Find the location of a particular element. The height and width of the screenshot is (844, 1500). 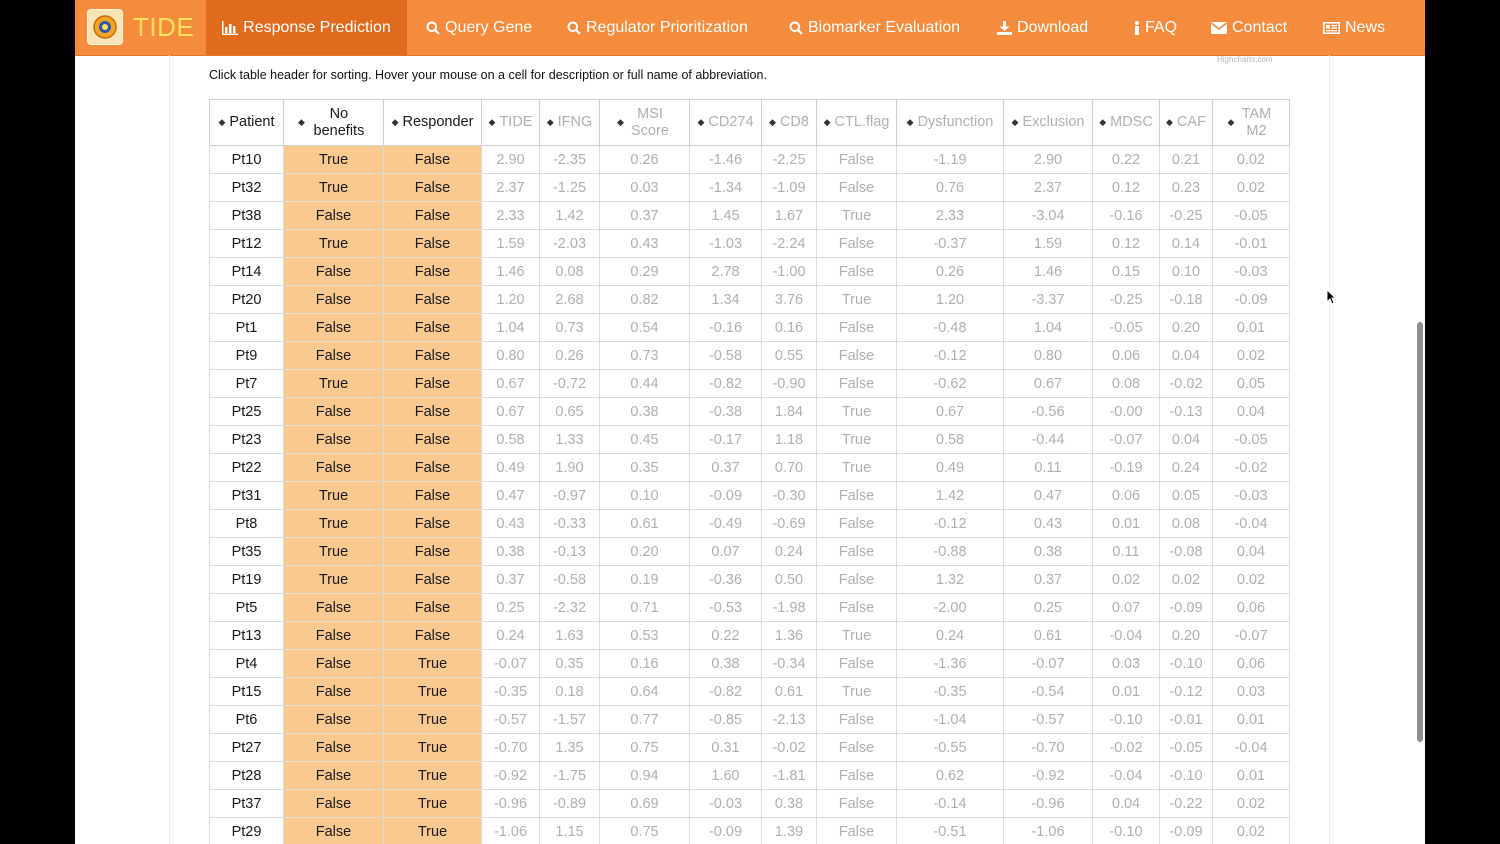

table-cell: 0.04 is located at coordinates (1186, 355).